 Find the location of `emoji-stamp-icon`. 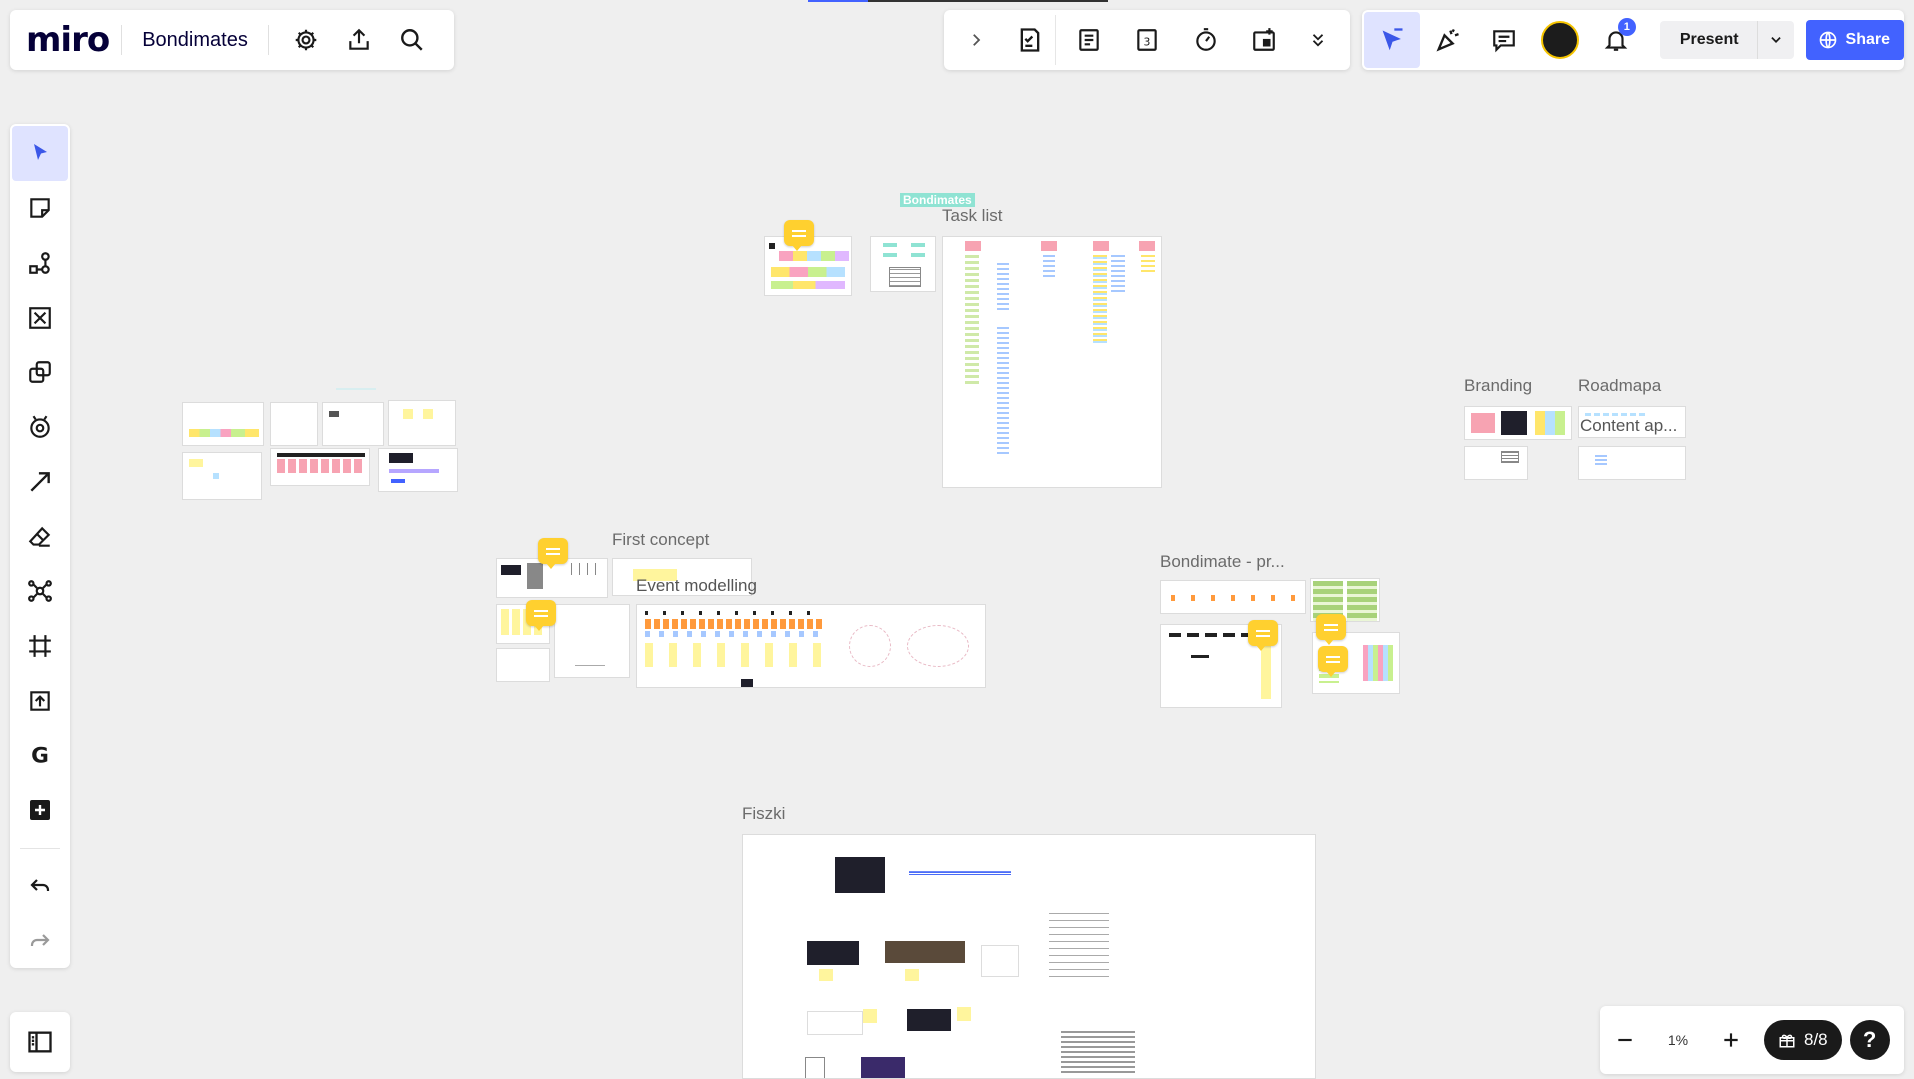

emoji-stamp-icon is located at coordinates (40, 427).